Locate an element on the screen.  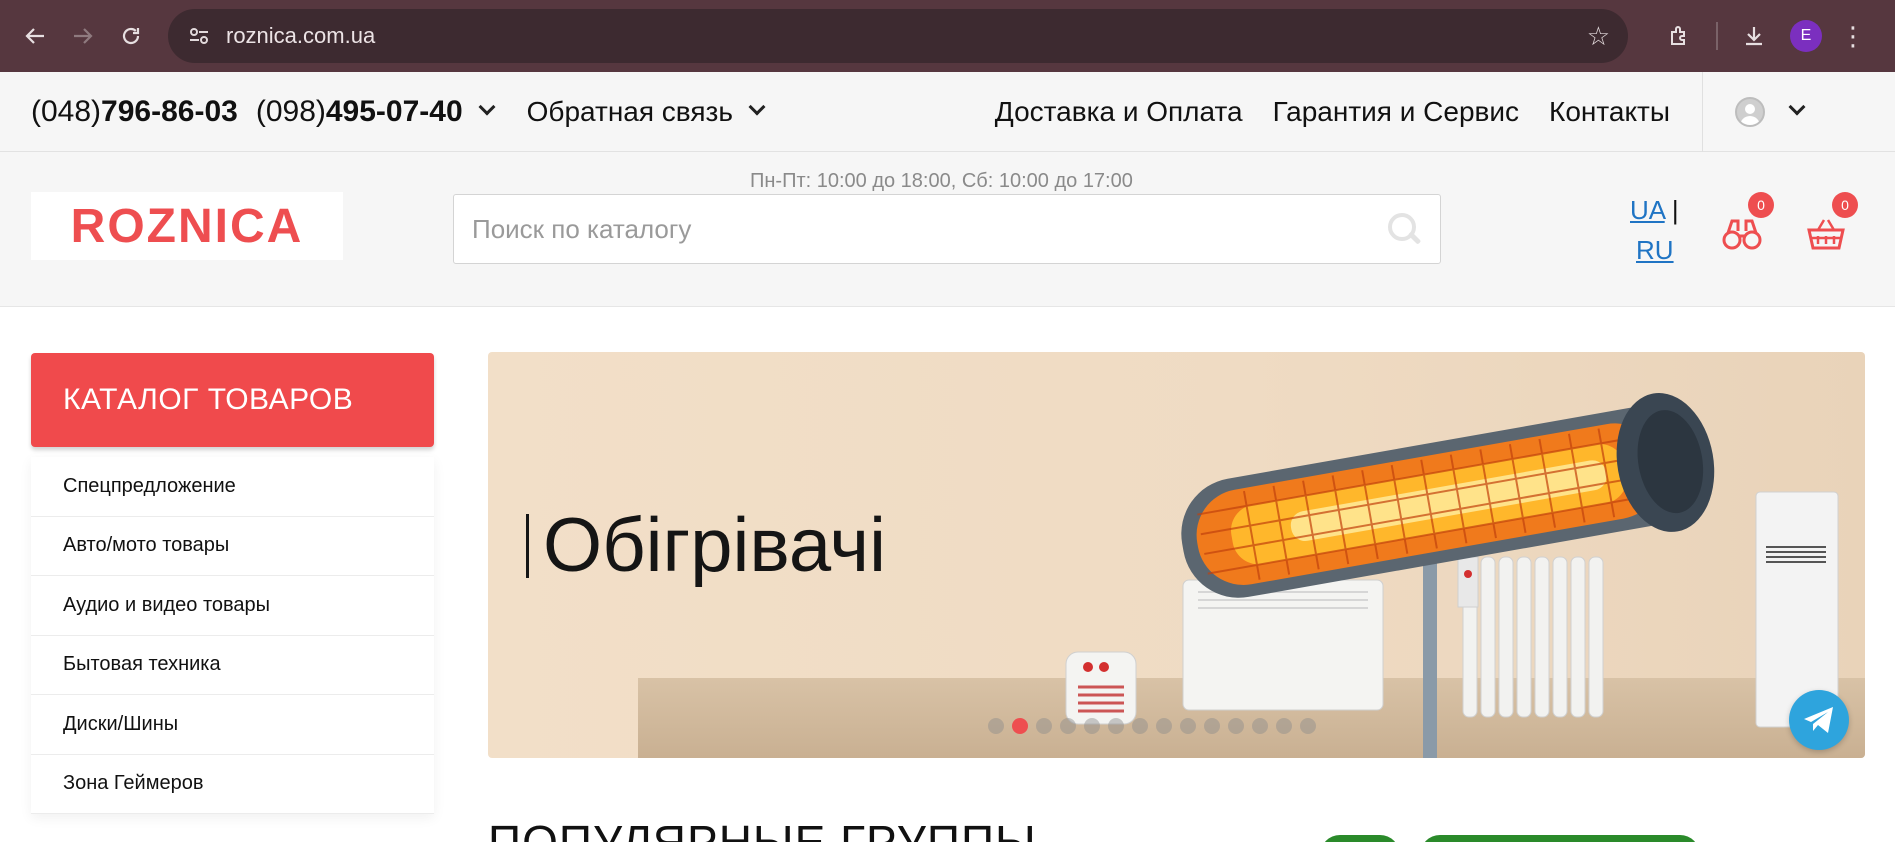
search-input is located at coordinates (929, 229).